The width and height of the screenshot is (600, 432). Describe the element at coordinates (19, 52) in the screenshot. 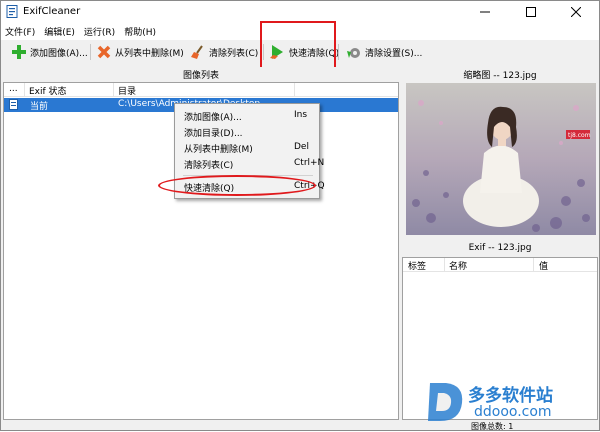

I see `plus-icon` at that location.